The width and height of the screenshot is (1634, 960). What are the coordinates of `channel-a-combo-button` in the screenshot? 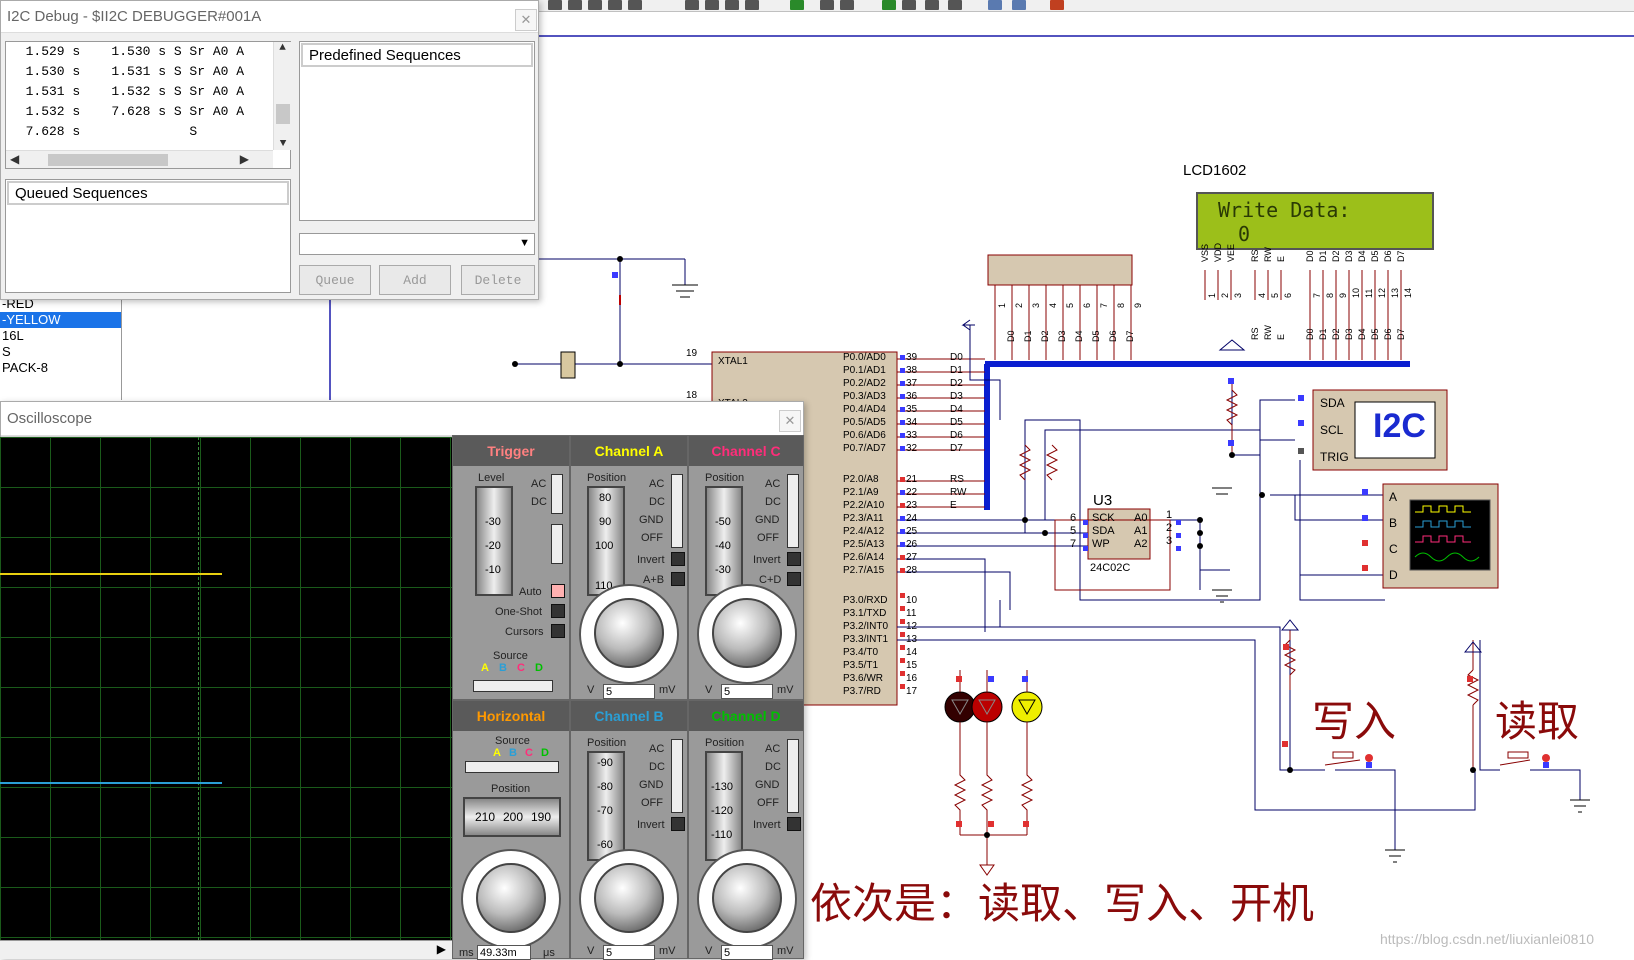 It's located at (678, 579).